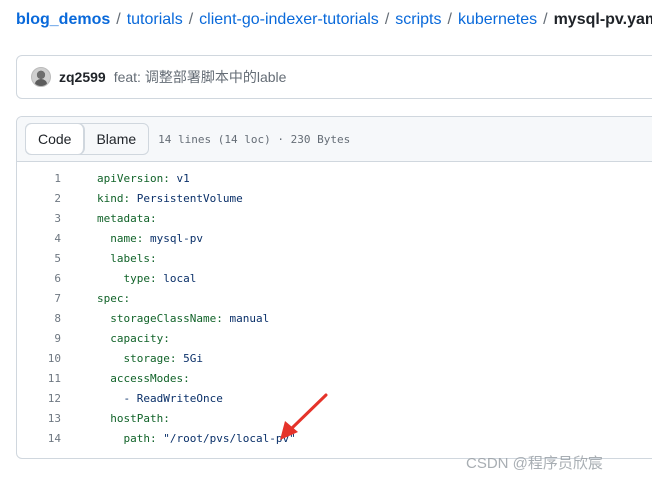 The height and width of the screenshot is (481, 652). I want to click on commit-message: feat: 调整部署脚本中的lable, so click(200, 77).